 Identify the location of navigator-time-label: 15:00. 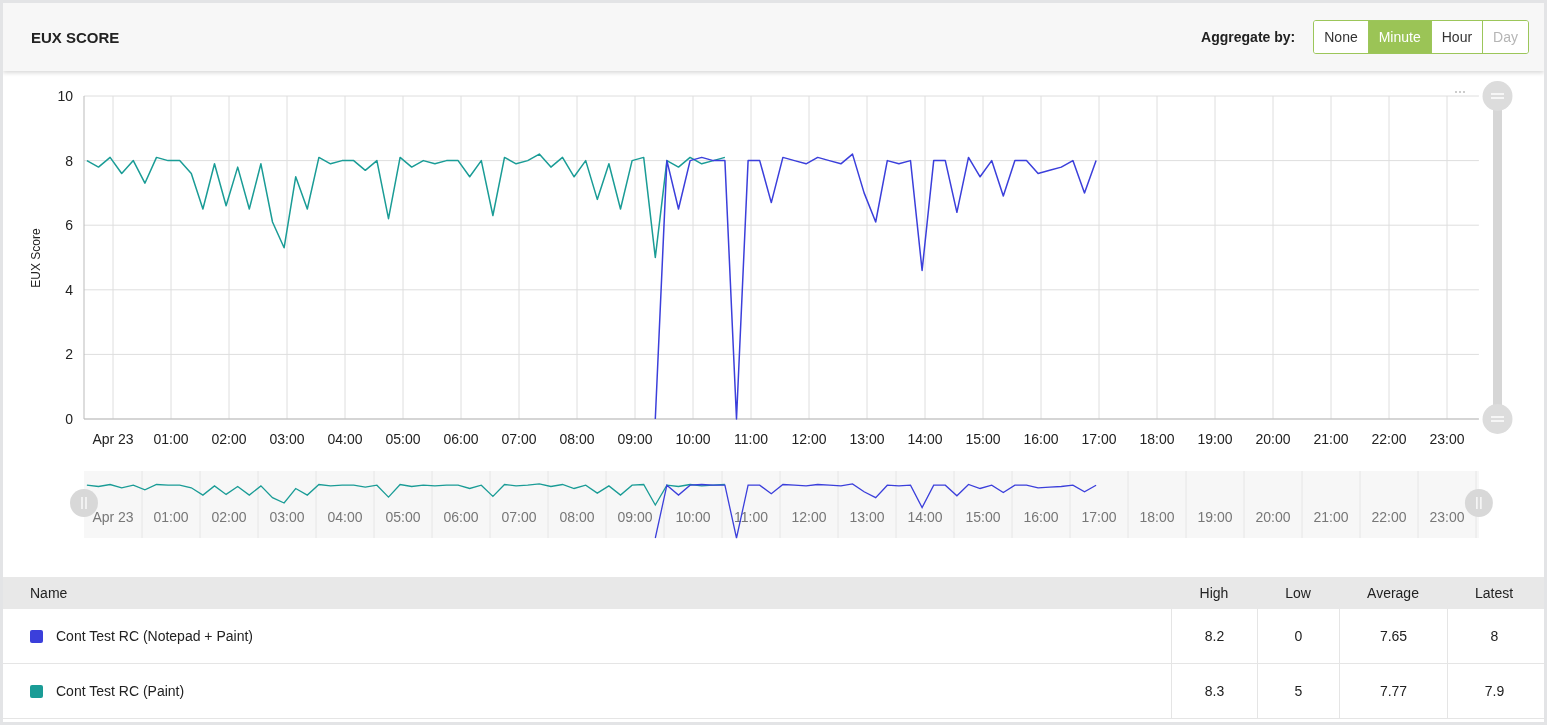
(983, 517).